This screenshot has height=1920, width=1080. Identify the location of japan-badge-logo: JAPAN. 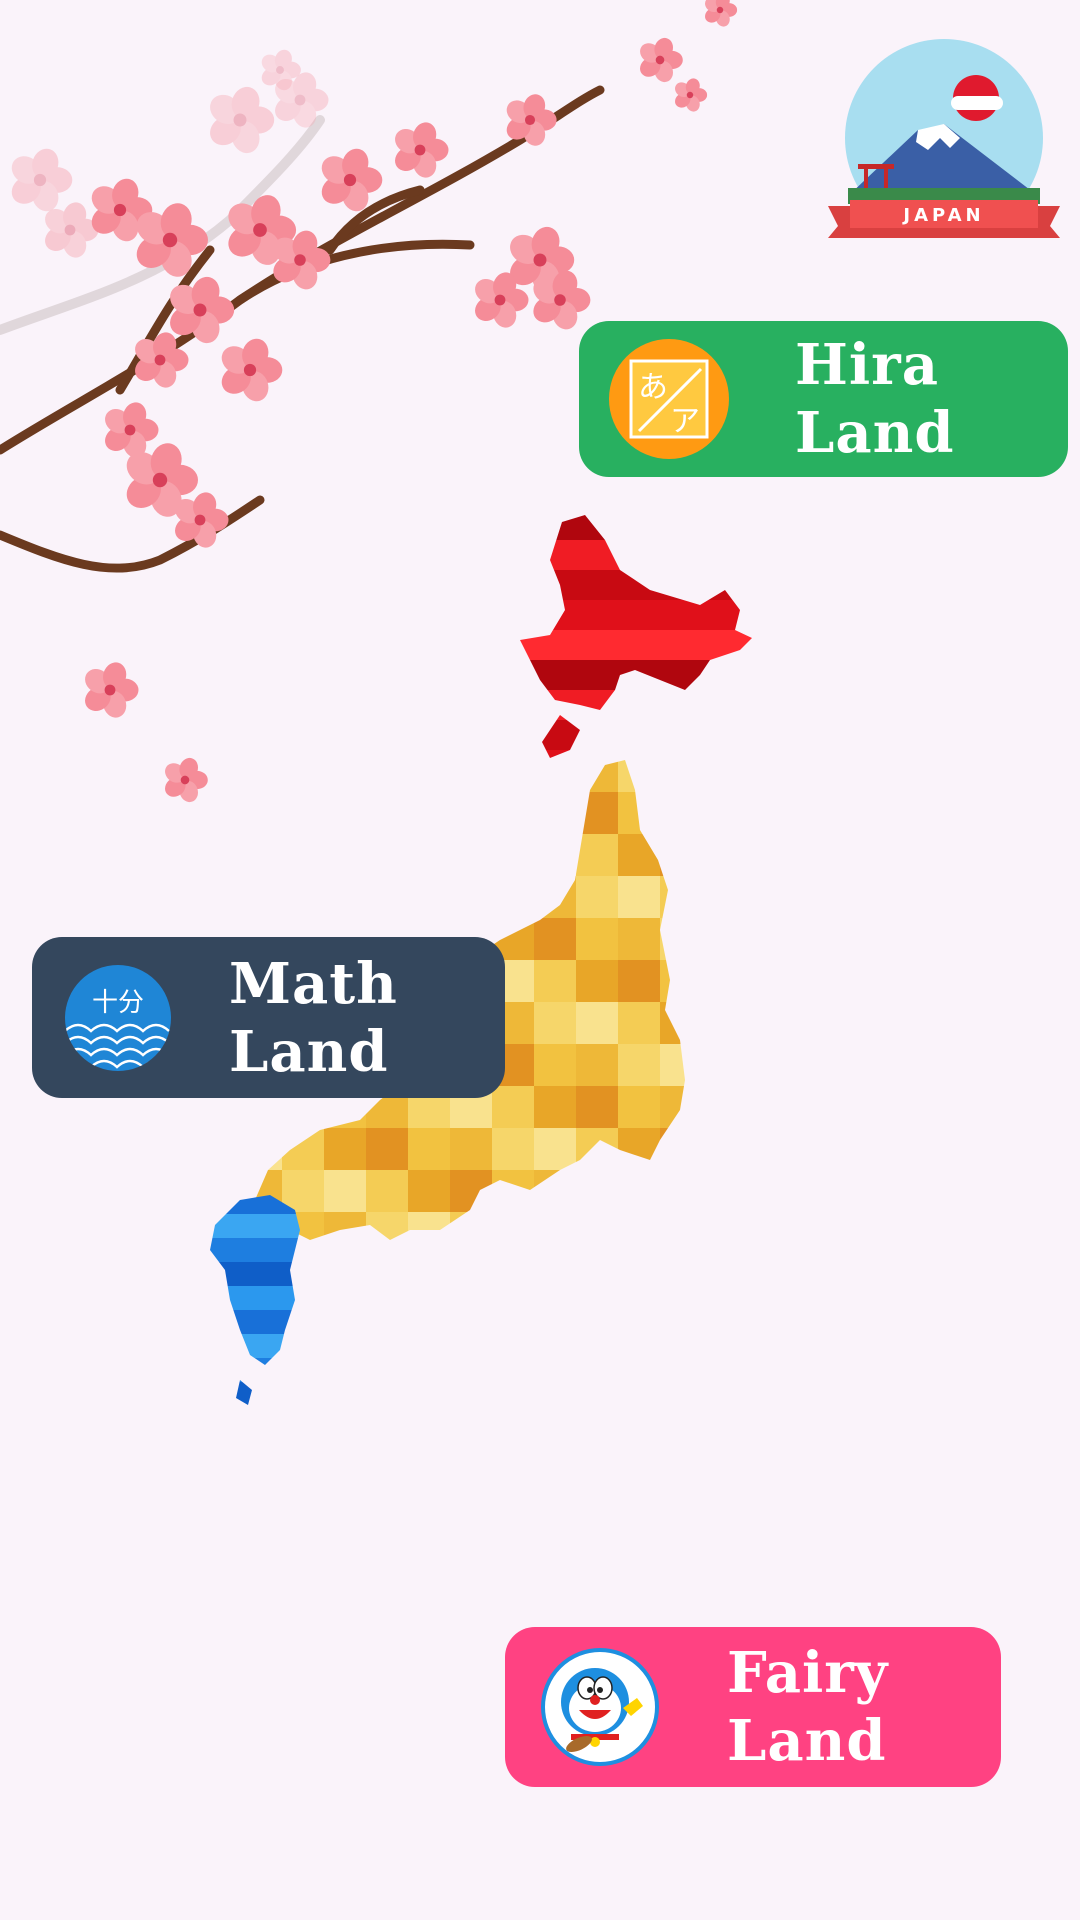
(944, 138).